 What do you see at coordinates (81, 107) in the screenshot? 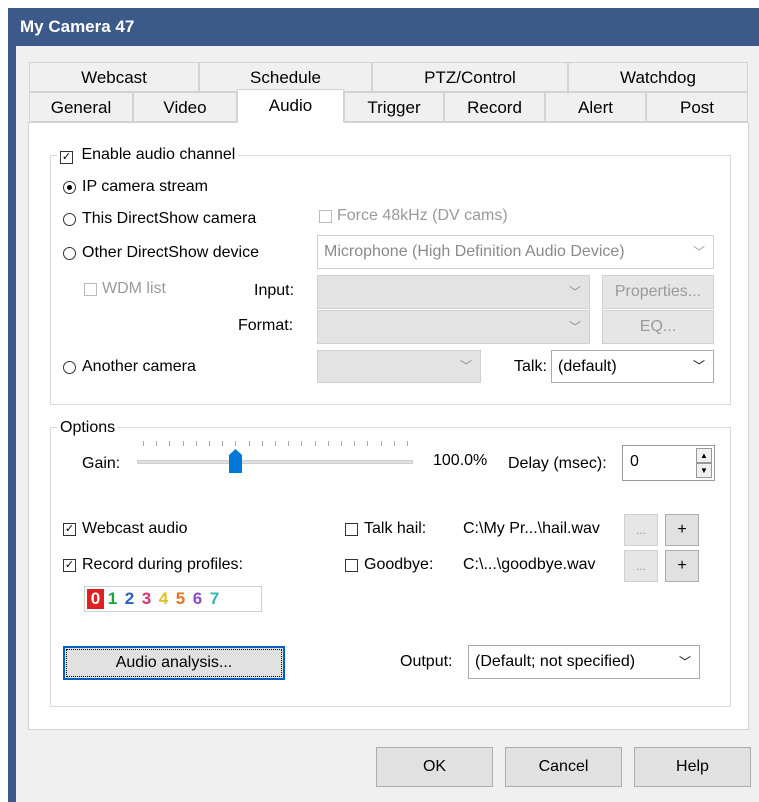
I see `tab-general: General` at bounding box center [81, 107].